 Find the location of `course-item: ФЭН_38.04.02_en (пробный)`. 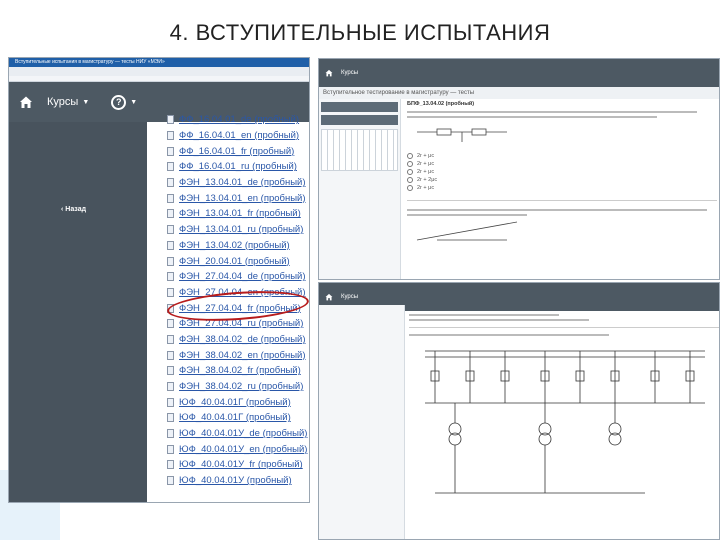

course-item: ФЭН_38.04.02_en (пробный) is located at coordinates (237, 355).